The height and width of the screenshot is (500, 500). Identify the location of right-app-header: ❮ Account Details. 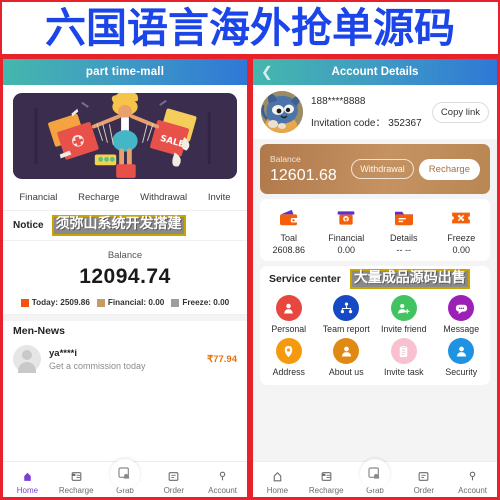
(375, 72).